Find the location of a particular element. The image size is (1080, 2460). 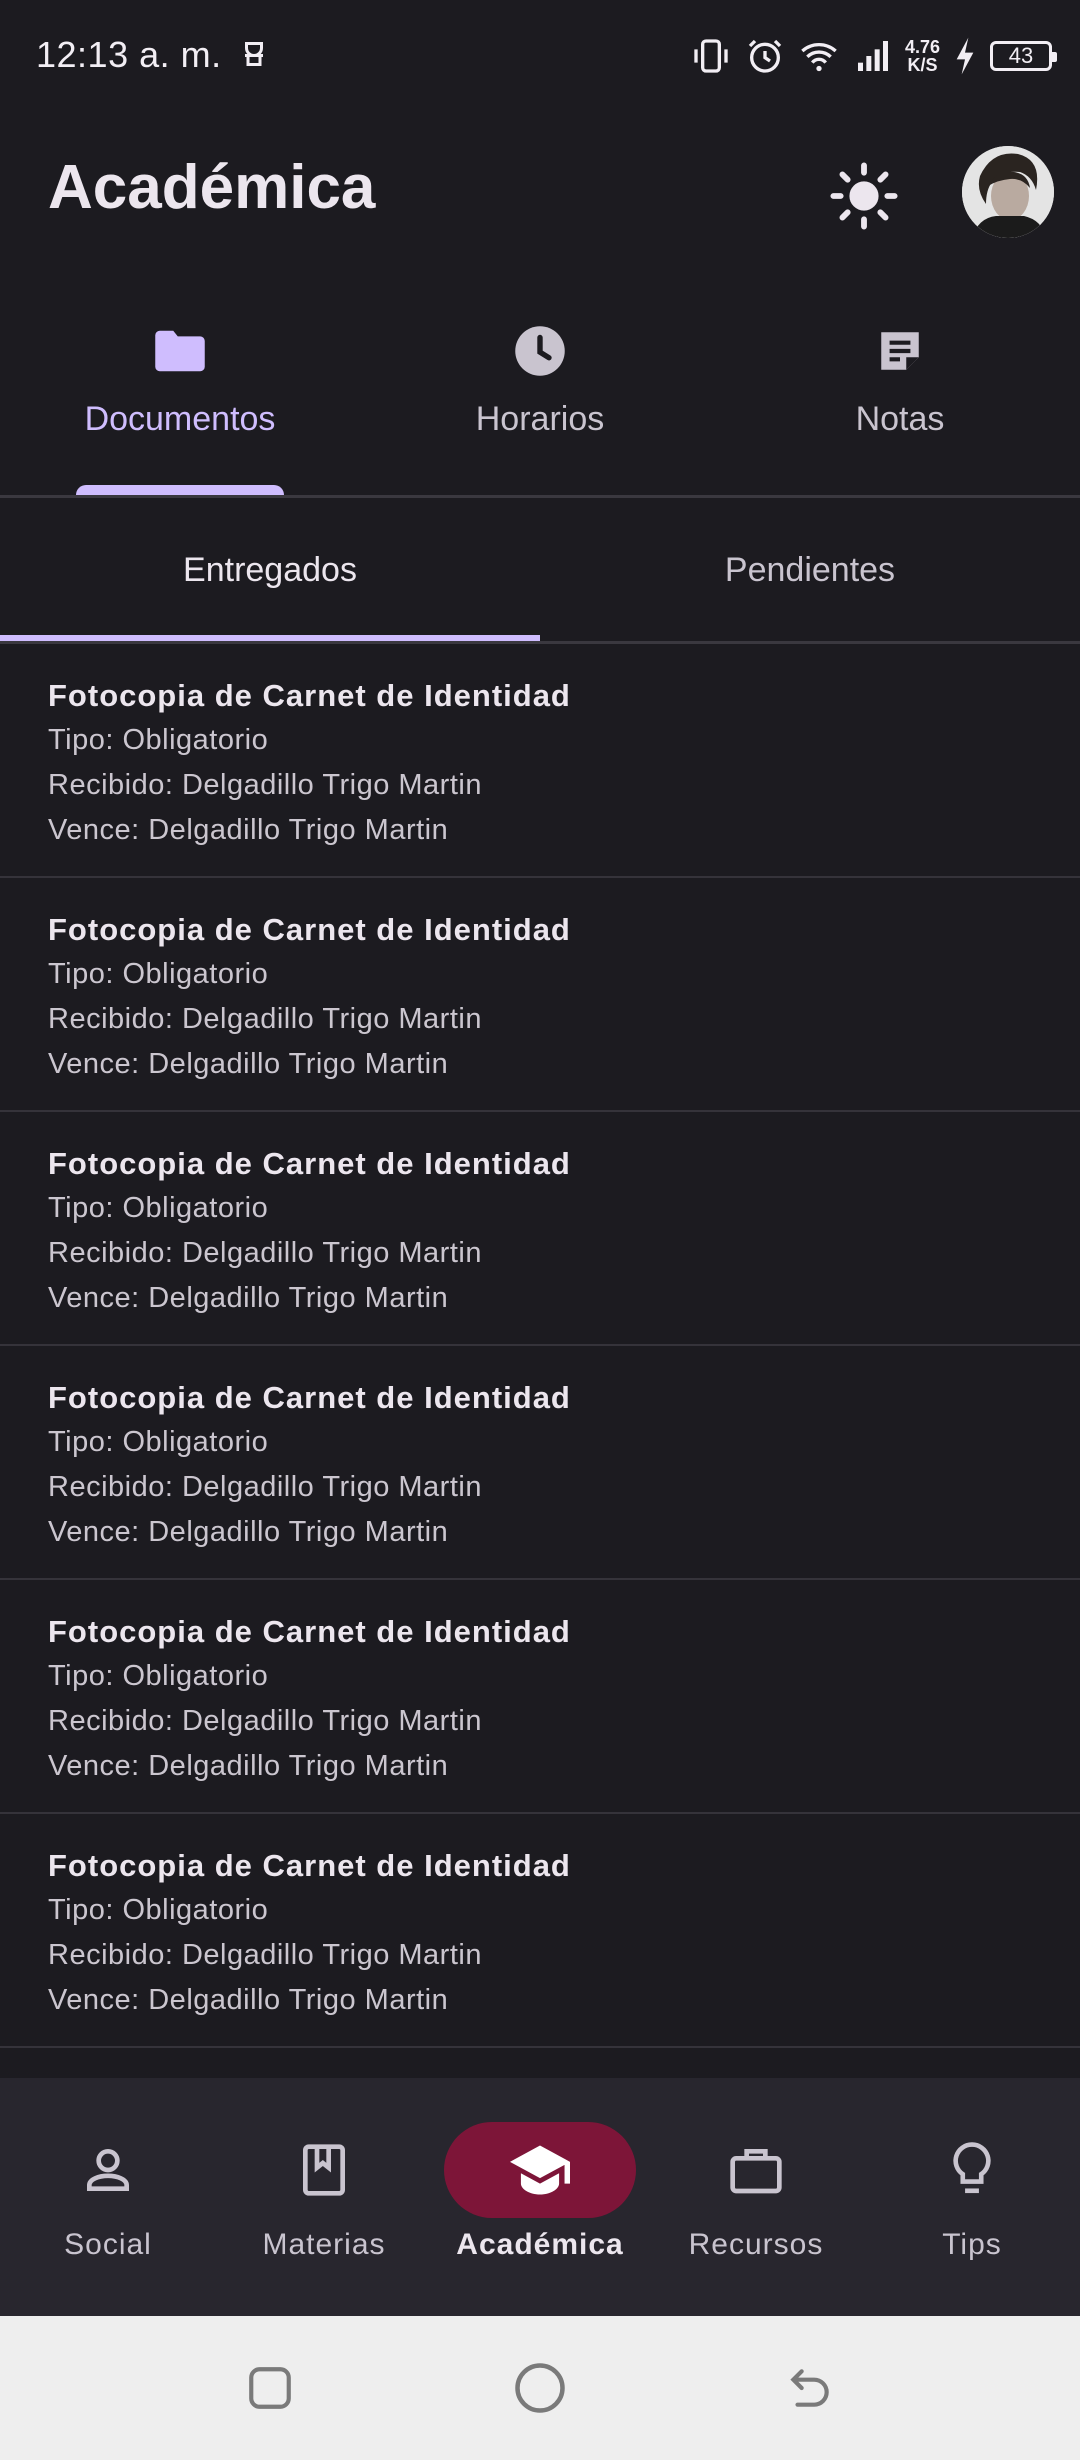

tab-horarios: Horarios is located at coordinates (540, 392).